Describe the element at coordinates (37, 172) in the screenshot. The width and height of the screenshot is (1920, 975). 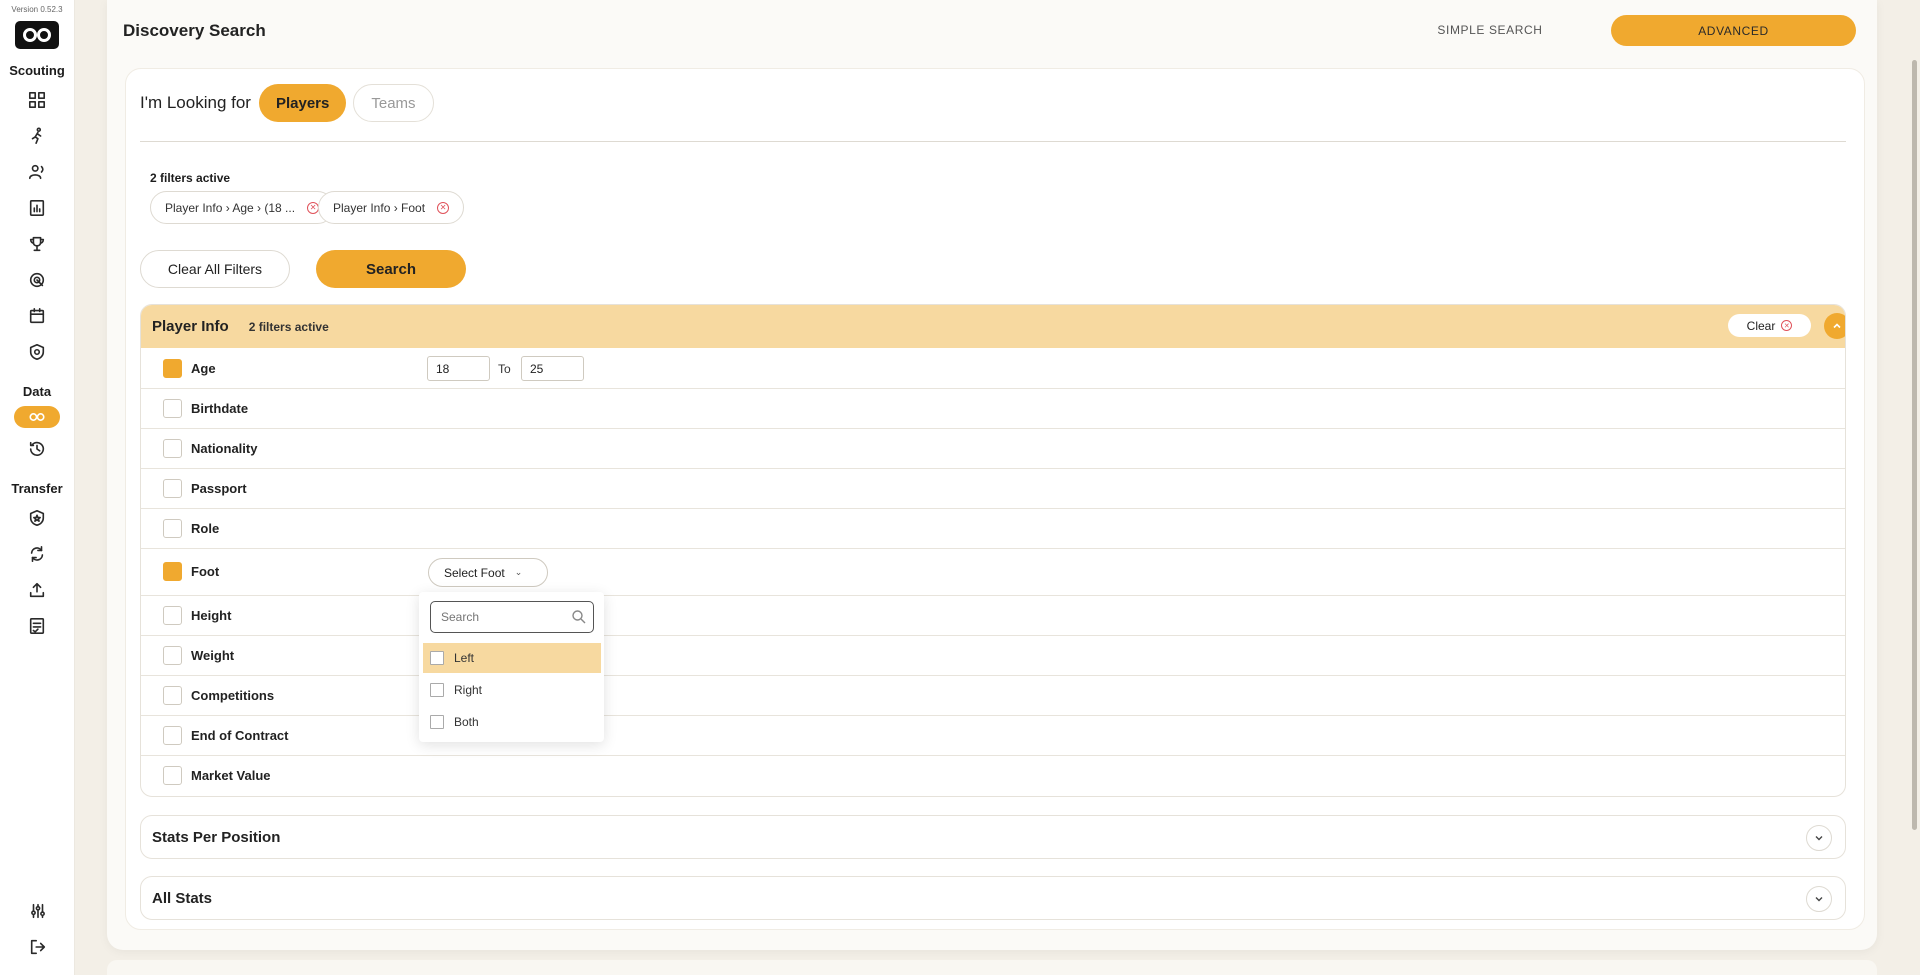
I see `nav-scouts` at that location.